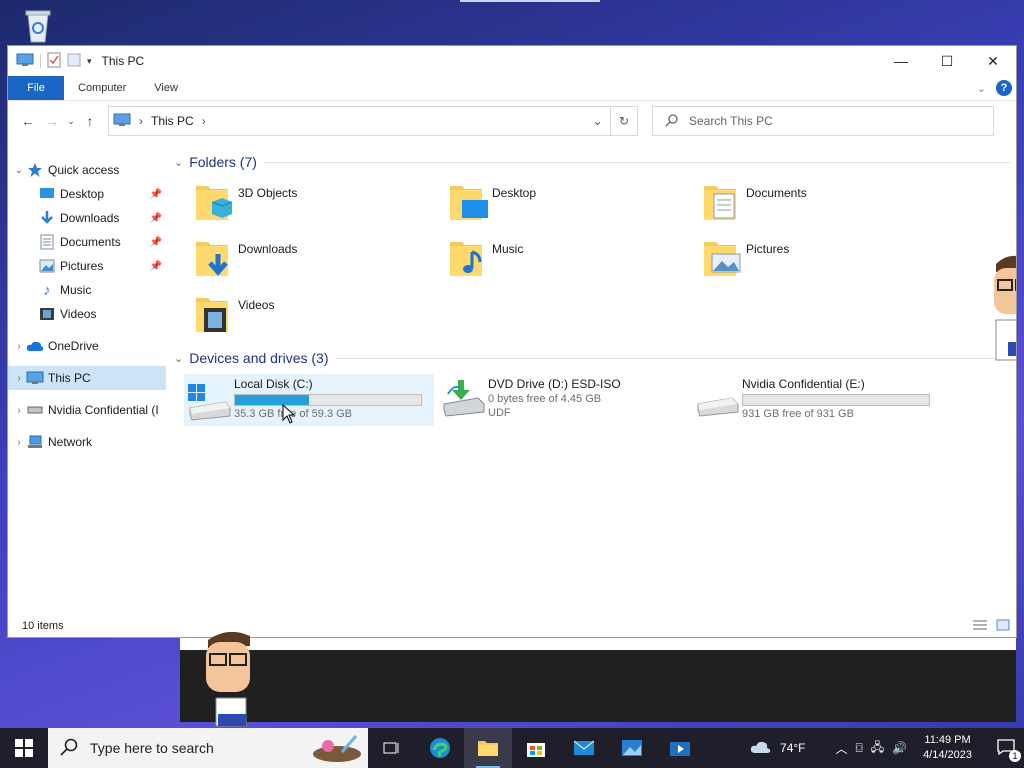 Image resolution: width=1024 pixels, height=768 pixels. Describe the element at coordinates (463, 399) in the screenshot. I see `dvd-icon` at that location.